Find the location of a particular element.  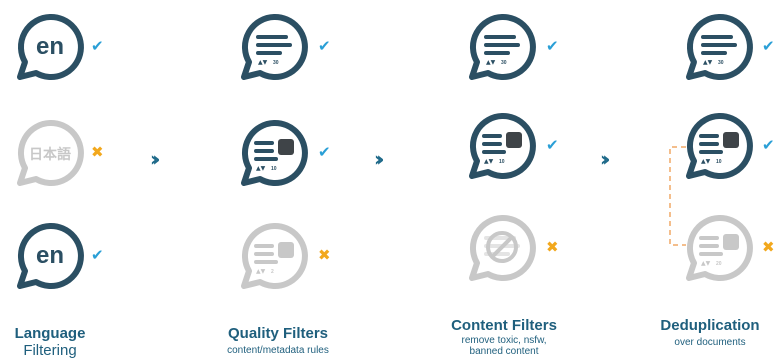

column-subtitle: Filtering is located at coordinates (50, 350).